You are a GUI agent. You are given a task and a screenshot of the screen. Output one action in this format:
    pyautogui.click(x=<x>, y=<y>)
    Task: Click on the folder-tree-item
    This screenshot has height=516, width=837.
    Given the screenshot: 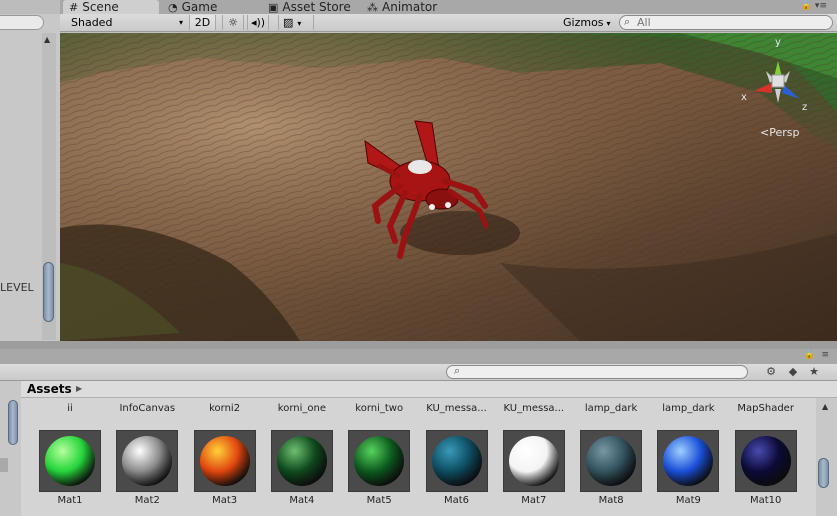 What is the action you would take?
    pyautogui.click(x=4, y=465)
    